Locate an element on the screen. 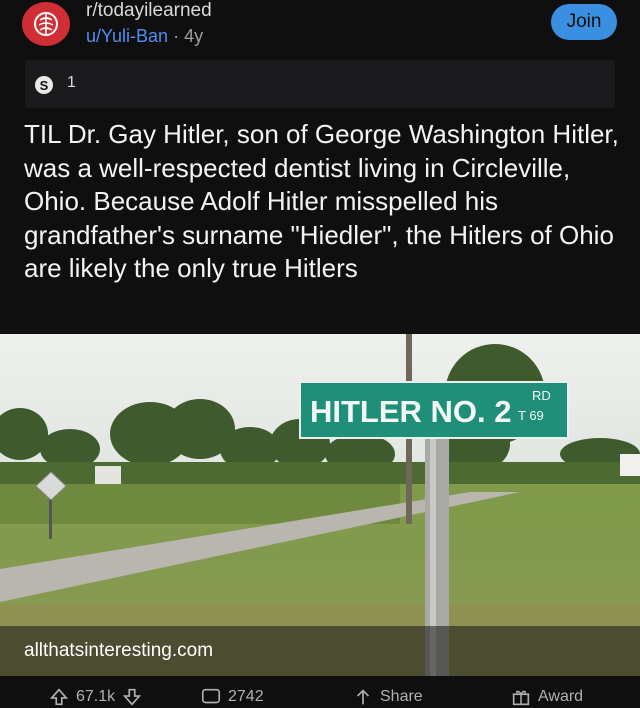  award-count: 1 is located at coordinates (71, 82).